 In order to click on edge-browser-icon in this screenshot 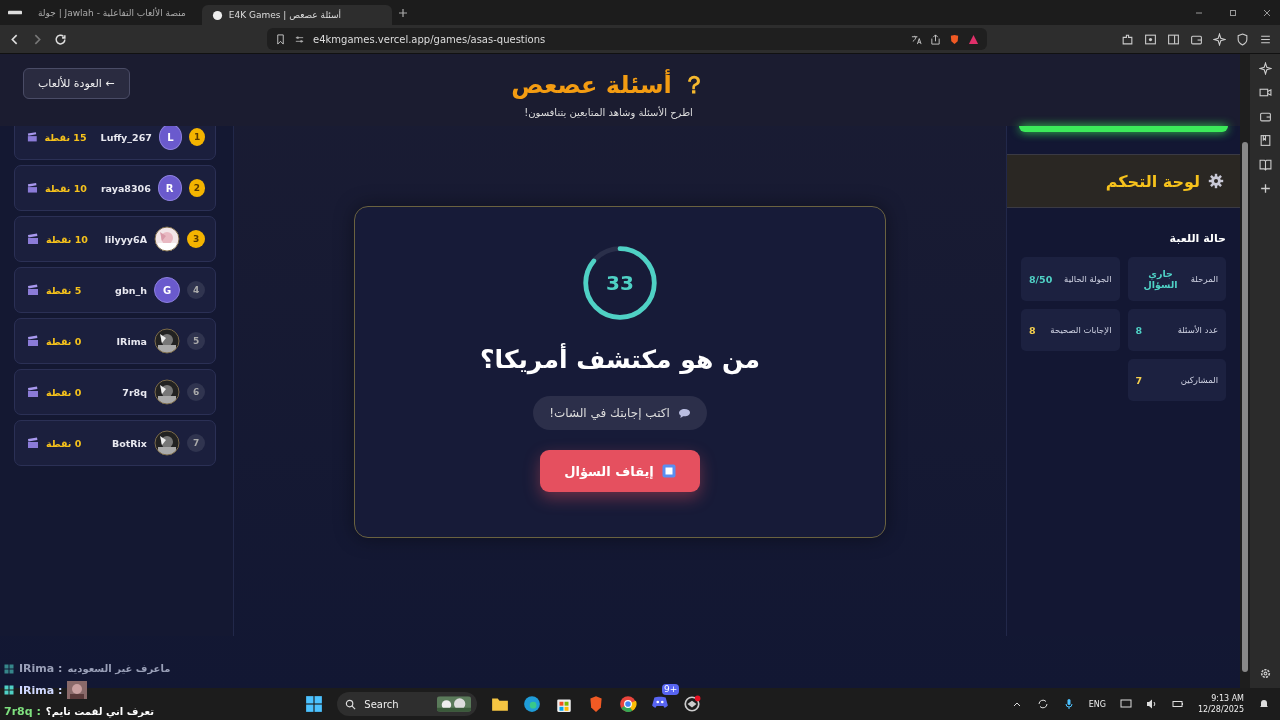, I will do `click(532, 704)`.